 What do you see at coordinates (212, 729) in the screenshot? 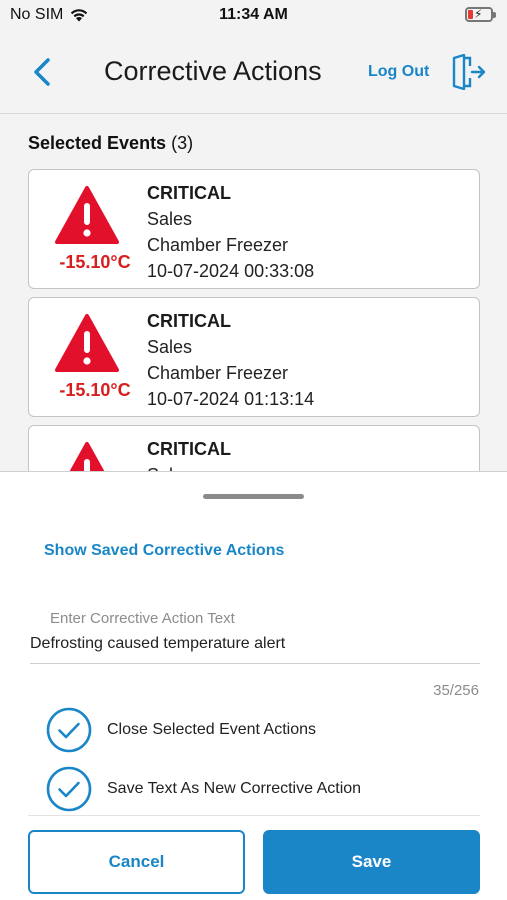
I see `close-events-label: Close Selected Event Actions` at bounding box center [212, 729].